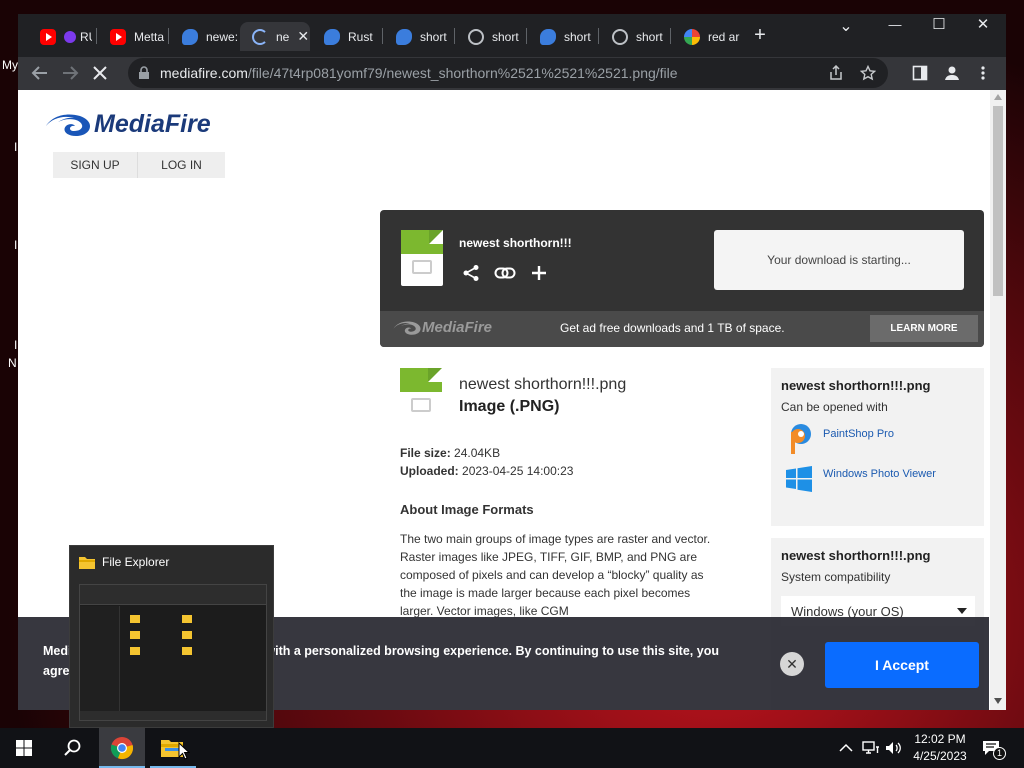 This screenshot has width=1024, height=768. I want to click on back-button, so click(40, 73).